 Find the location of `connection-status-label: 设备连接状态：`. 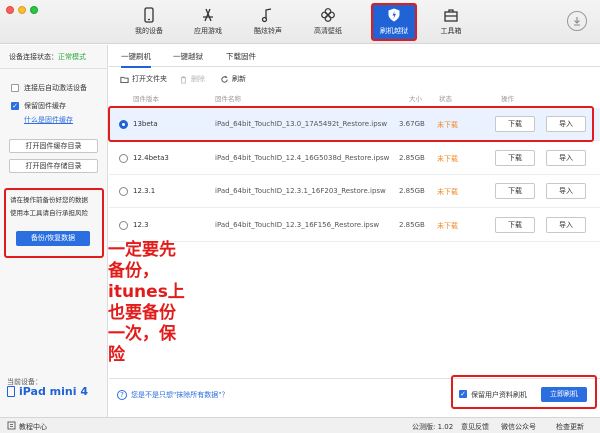

connection-status-label: 设备连接状态： is located at coordinates (33, 57).